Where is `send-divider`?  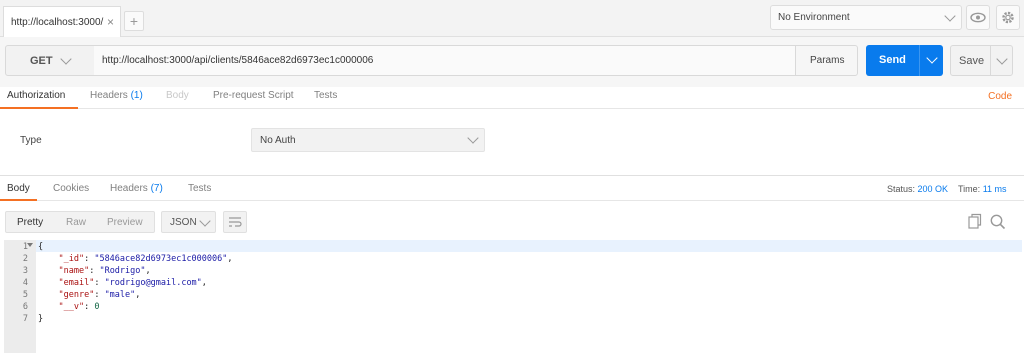
send-divider is located at coordinates (919, 60).